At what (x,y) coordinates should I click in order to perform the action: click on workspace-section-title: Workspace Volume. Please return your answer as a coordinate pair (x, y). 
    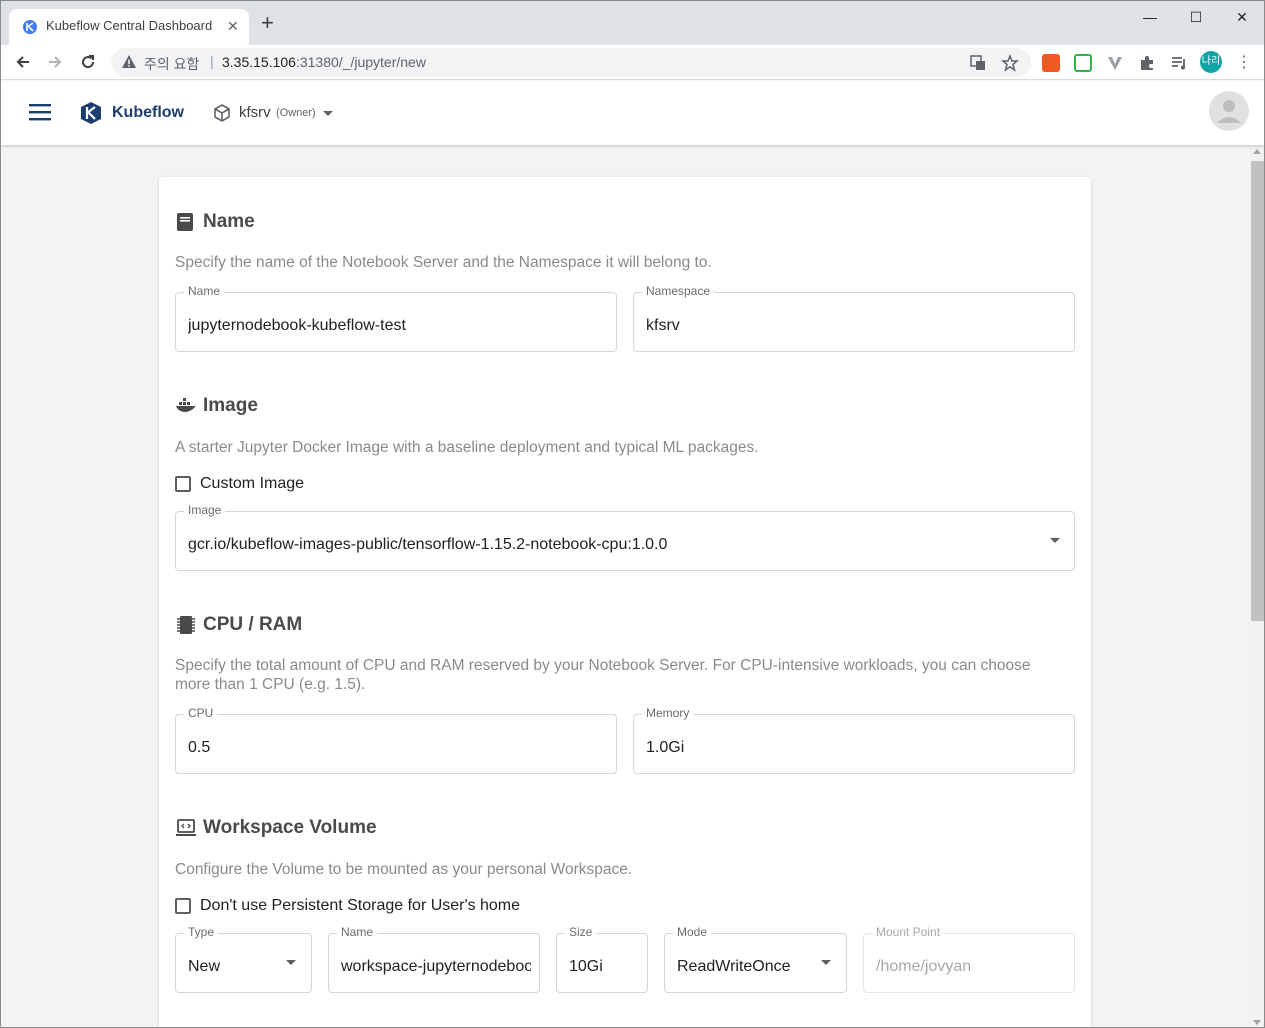
    Looking at the image, I should click on (276, 828).